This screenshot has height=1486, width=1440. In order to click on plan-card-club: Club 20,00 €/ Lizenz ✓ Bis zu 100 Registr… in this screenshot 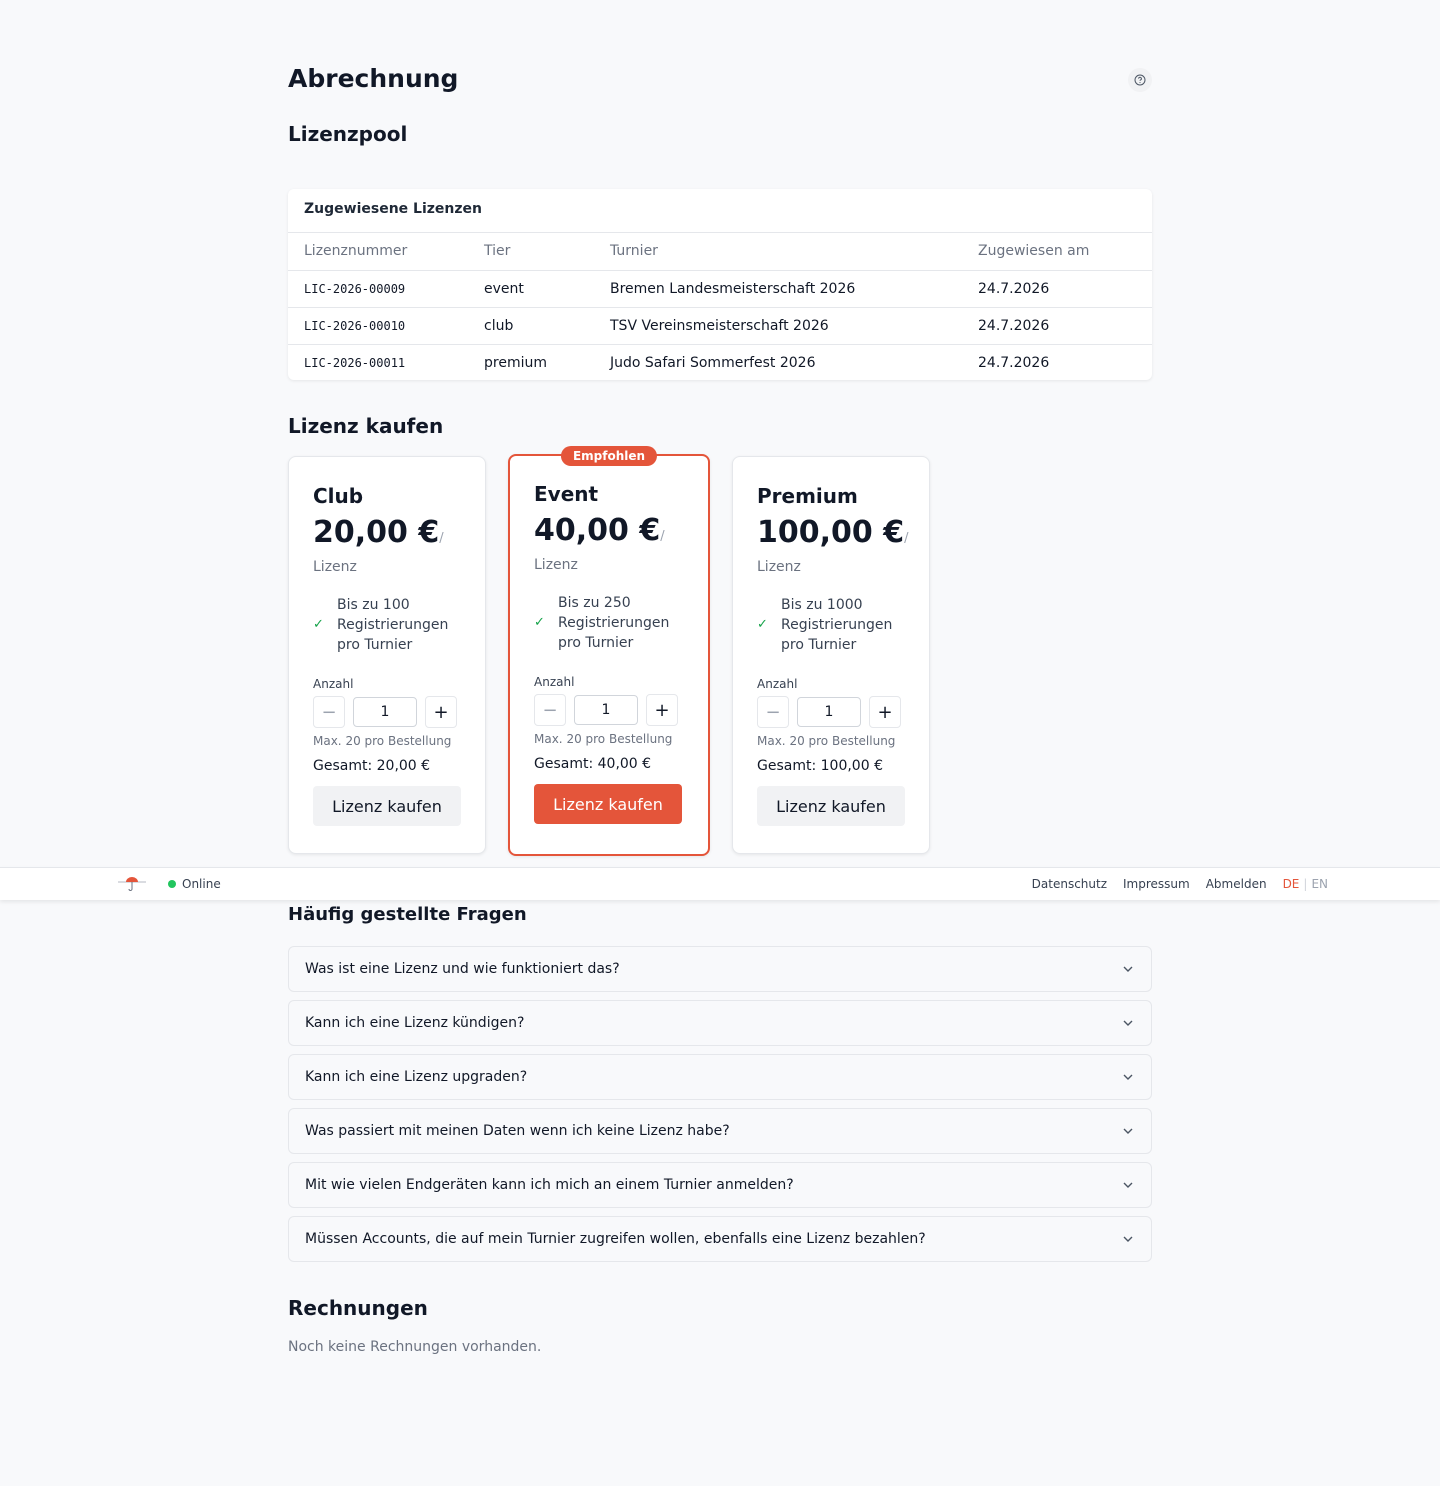, I will do `click(387, 655)`.